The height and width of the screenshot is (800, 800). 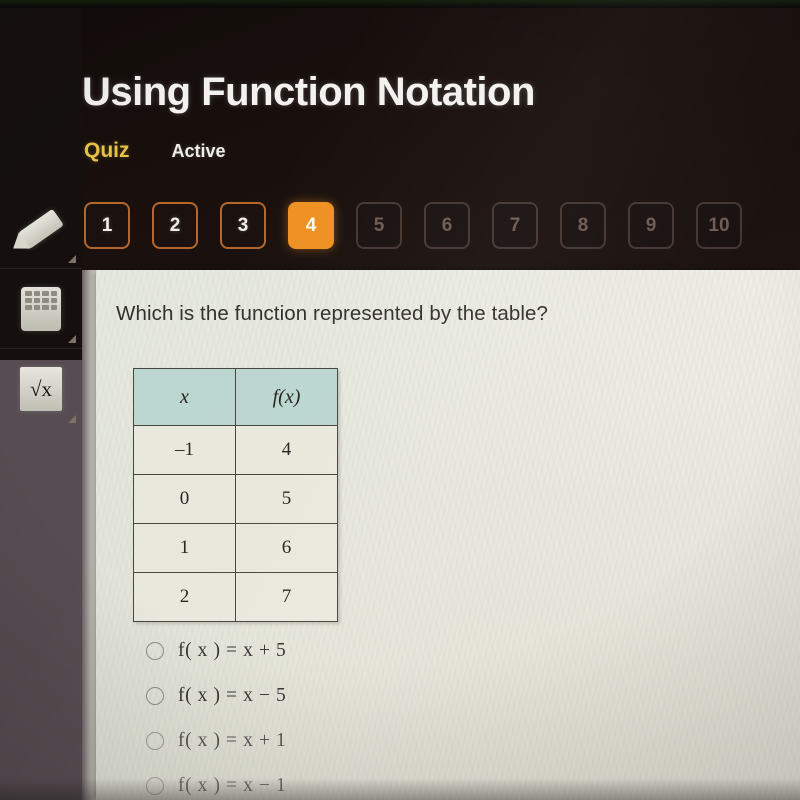 I want to click on answer-option-2: f( x ) = x − 5, so click(x=216, y=695).